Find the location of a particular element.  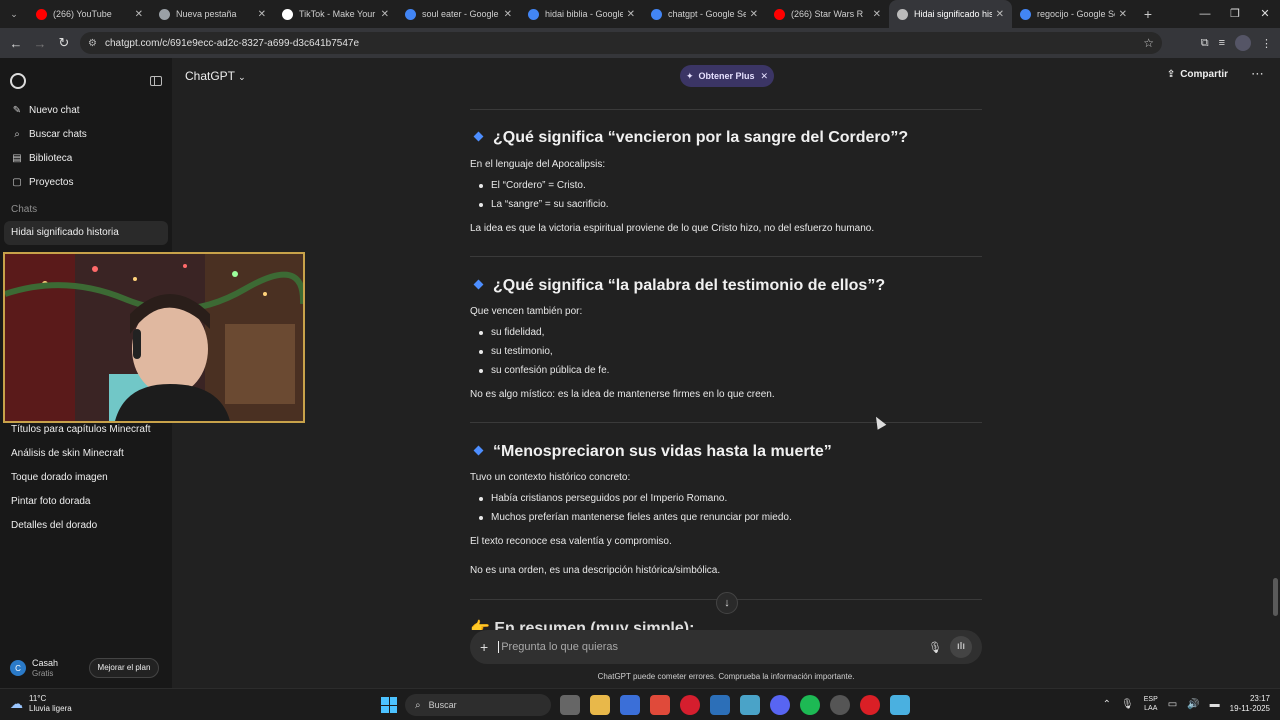

voice-mode-button: ıIı is located at coordinates (961, 647).